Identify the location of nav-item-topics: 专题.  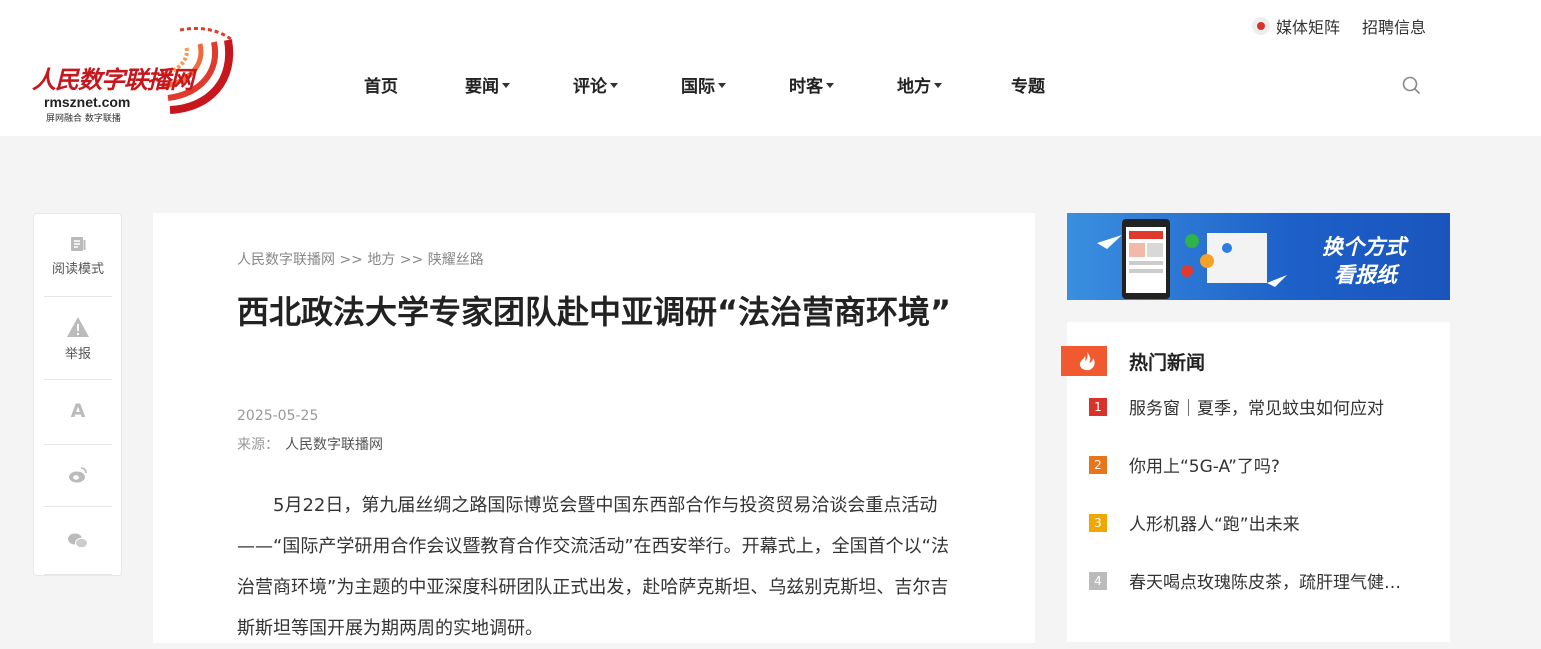
(1028, 84).